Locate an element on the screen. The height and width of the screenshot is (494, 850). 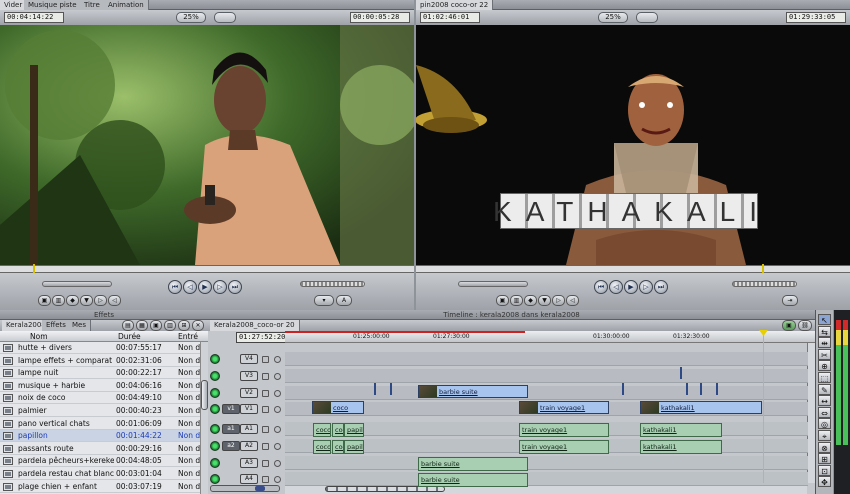
canvas-current-timecode: 01:29:33:05 is located at coordinates (816, 17).